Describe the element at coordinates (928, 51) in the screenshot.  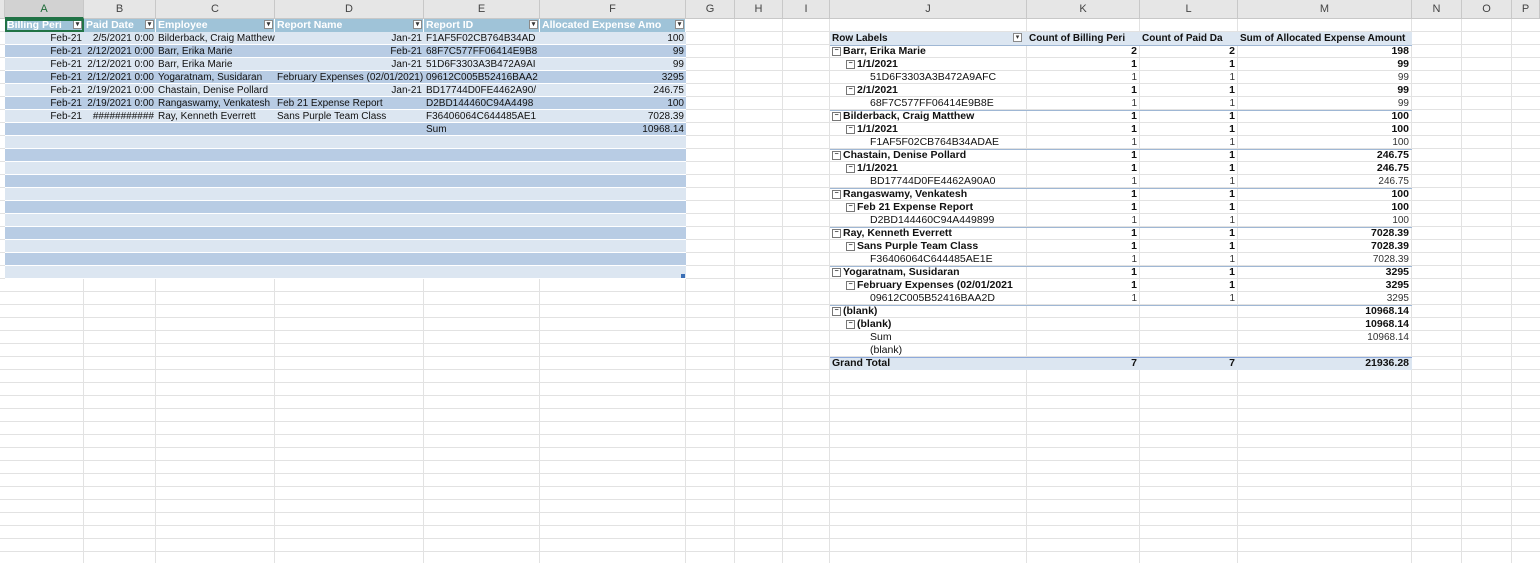
I see `pivot-row-label: − Barr, Erika Marie` at that location.